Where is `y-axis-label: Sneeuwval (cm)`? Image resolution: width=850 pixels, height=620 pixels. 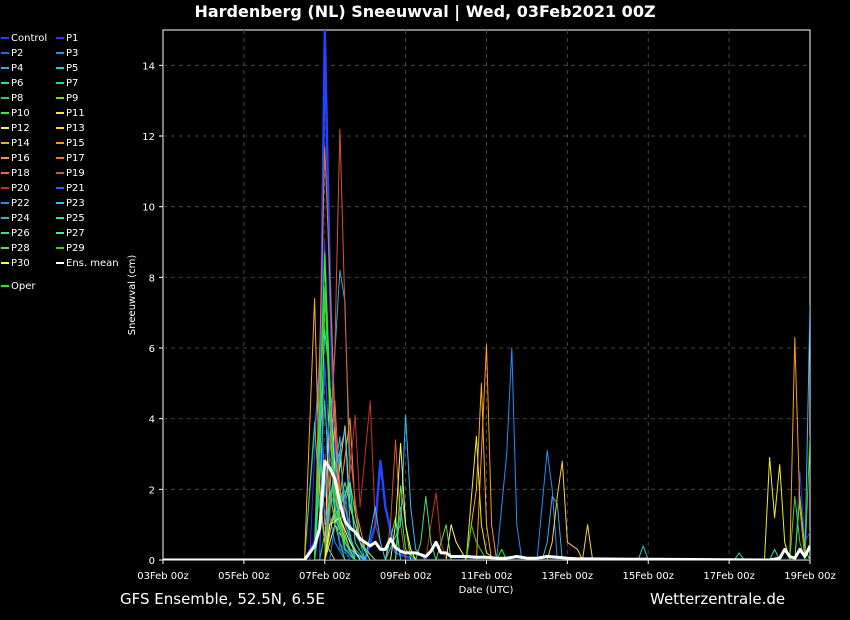
y-axis-label: Sneeuwval (cm) is located at coordinates (132, 295).